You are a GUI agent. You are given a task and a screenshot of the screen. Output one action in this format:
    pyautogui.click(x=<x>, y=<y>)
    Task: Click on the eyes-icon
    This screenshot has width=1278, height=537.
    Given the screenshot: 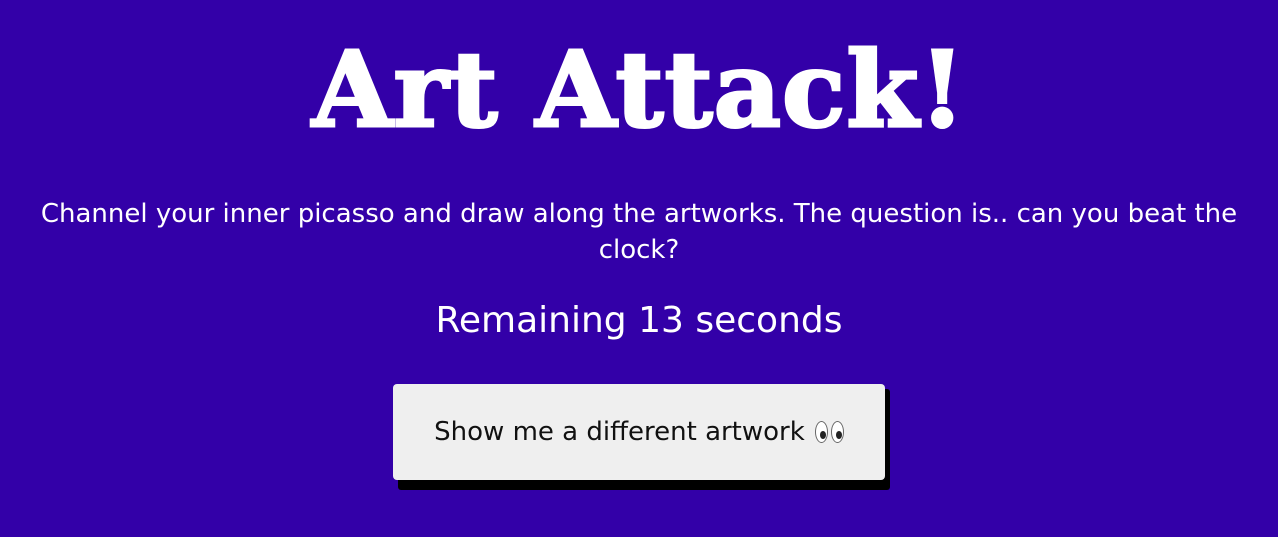 What is the action you would take?
    pyautogui.click(x=829, y=432)
    